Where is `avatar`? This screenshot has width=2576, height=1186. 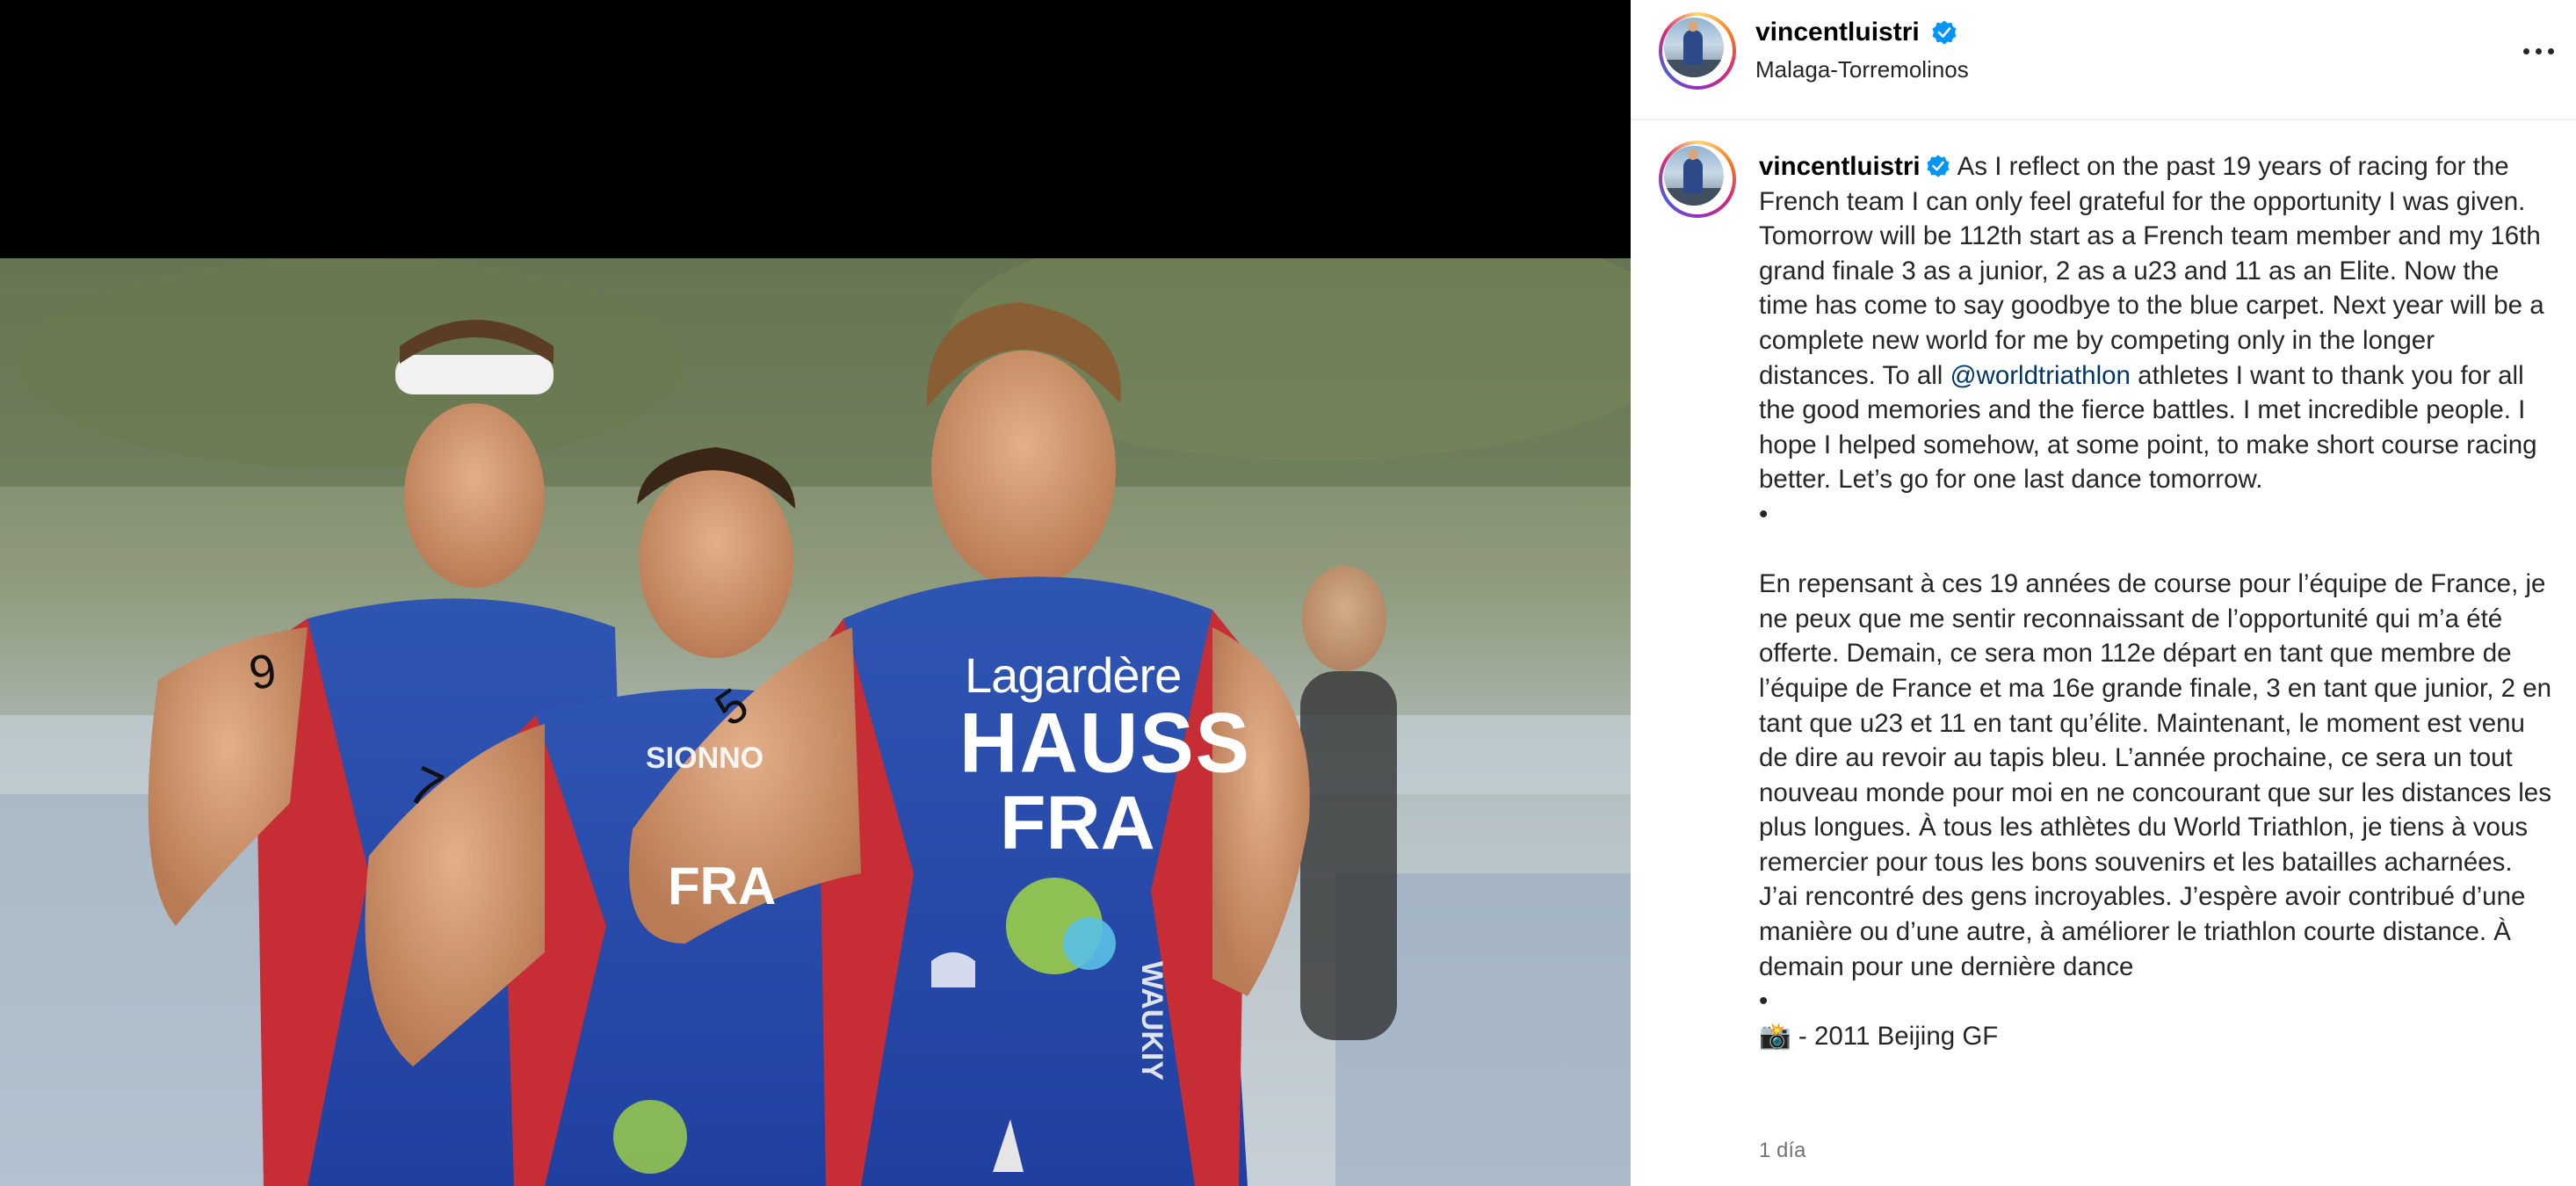
avatar is located at coordinates (1697, 51).